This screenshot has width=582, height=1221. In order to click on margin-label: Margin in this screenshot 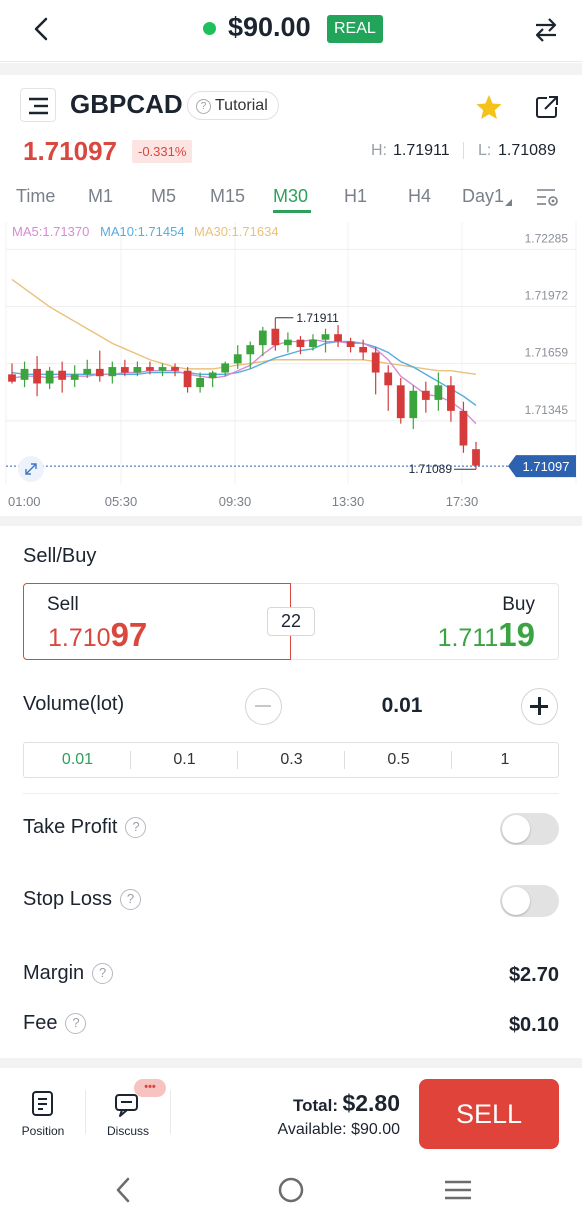, I will do `click(54, 973)`.